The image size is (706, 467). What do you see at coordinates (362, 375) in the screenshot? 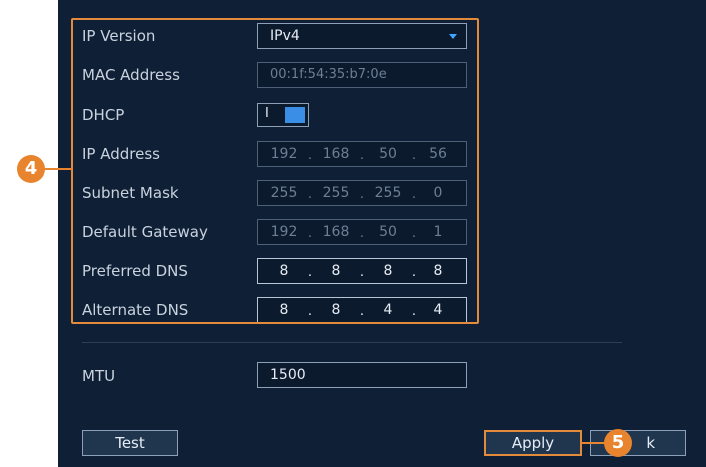
I see `mtu-input: 1500` at bounding box center [362, 375].